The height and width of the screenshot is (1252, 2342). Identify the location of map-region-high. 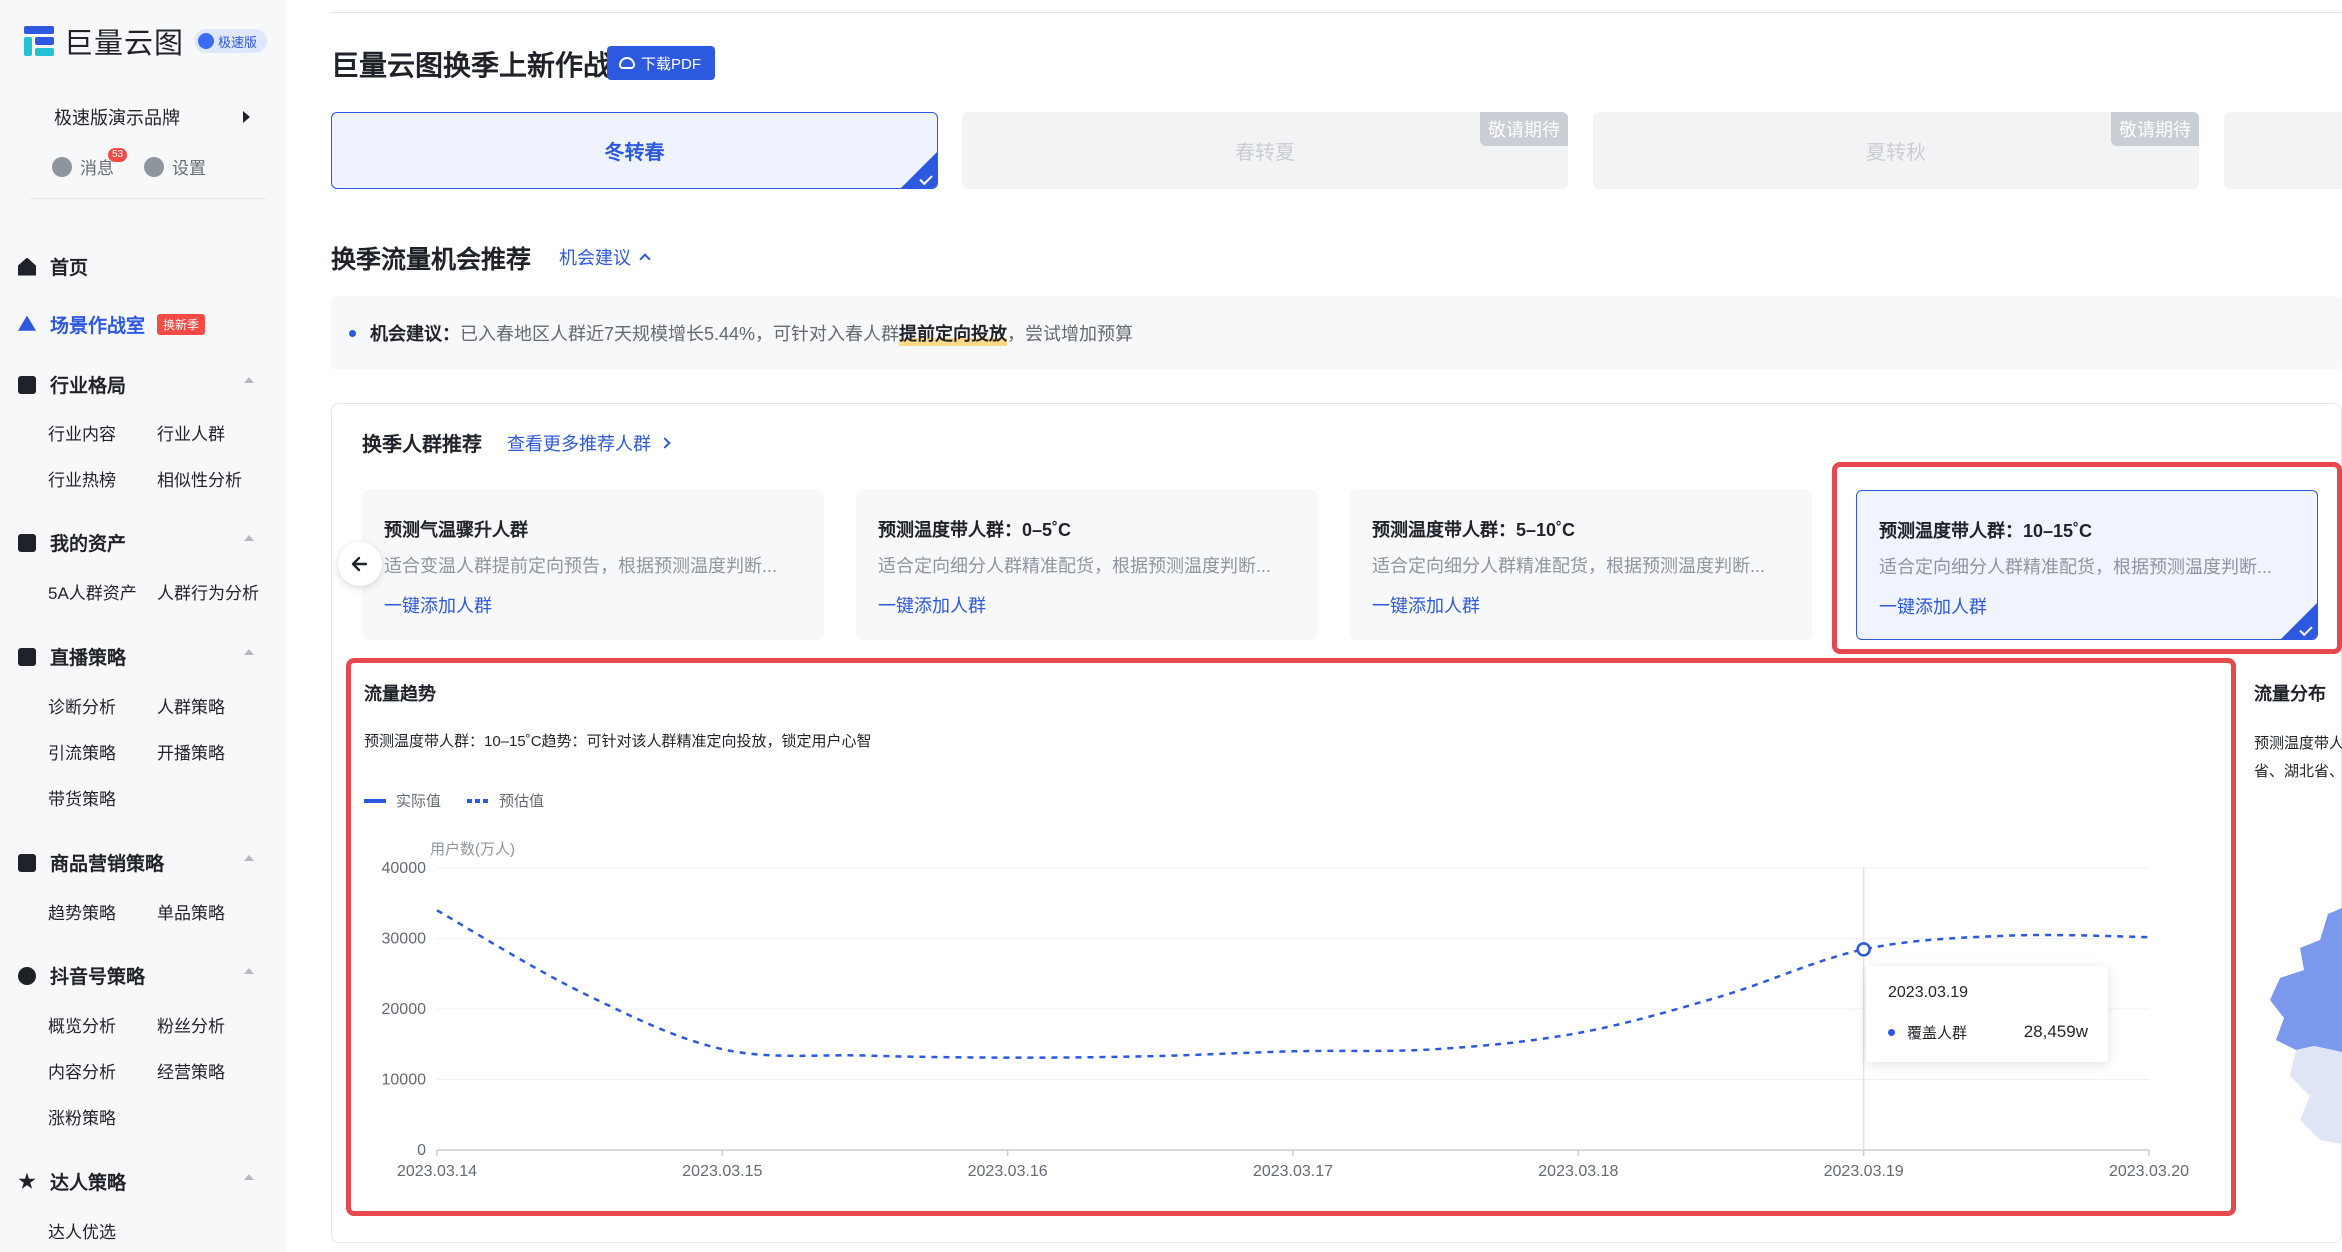
(2306, 980).